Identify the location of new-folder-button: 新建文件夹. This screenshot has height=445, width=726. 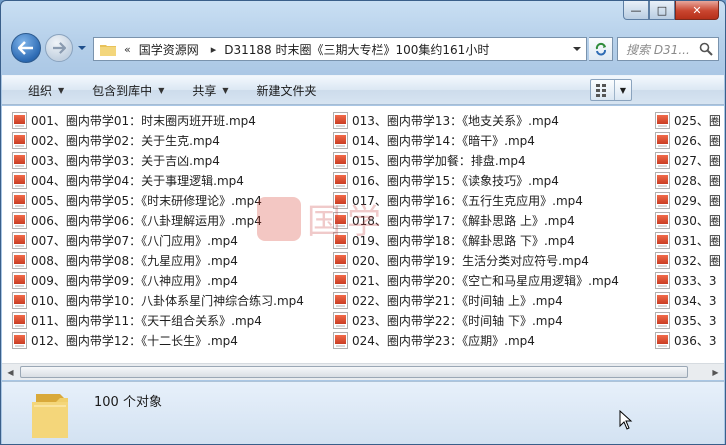
(287, 90).